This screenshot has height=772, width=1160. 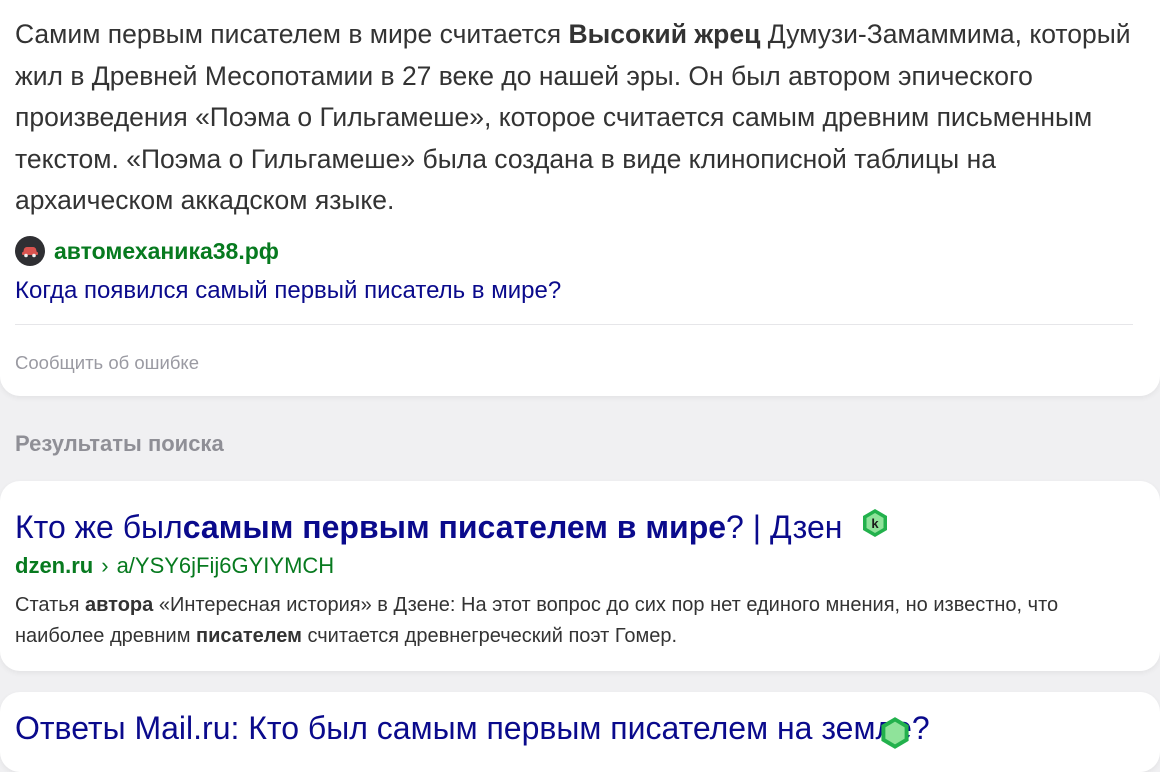 I want to click on result-title-bold: самым первым писателем в мире, so click(x=454, y=527).